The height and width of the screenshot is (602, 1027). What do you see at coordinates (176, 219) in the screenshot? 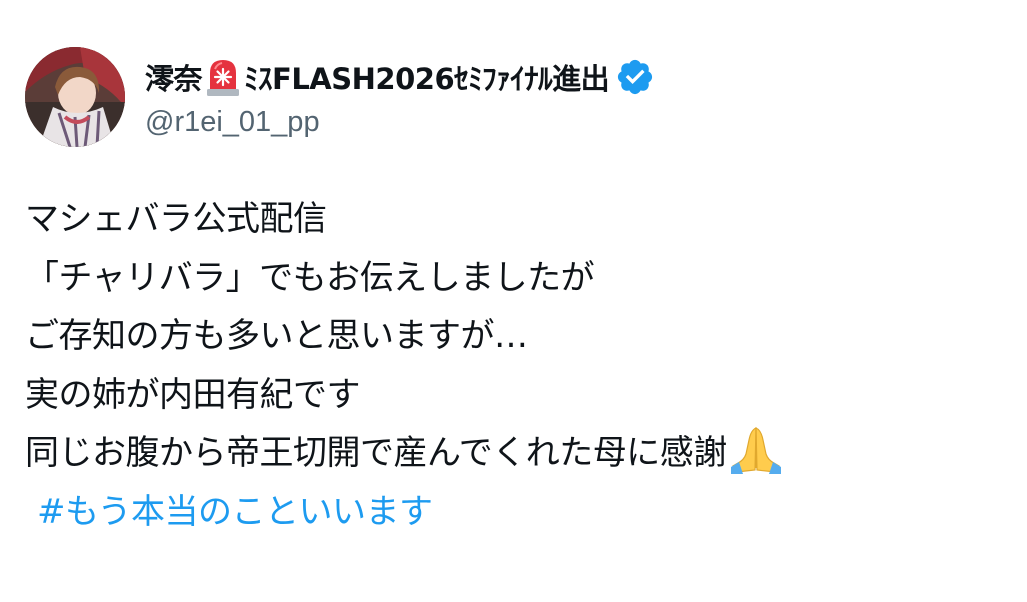
I see `post-line: マシェバラ公式配信` at bounding box center [176, 219].